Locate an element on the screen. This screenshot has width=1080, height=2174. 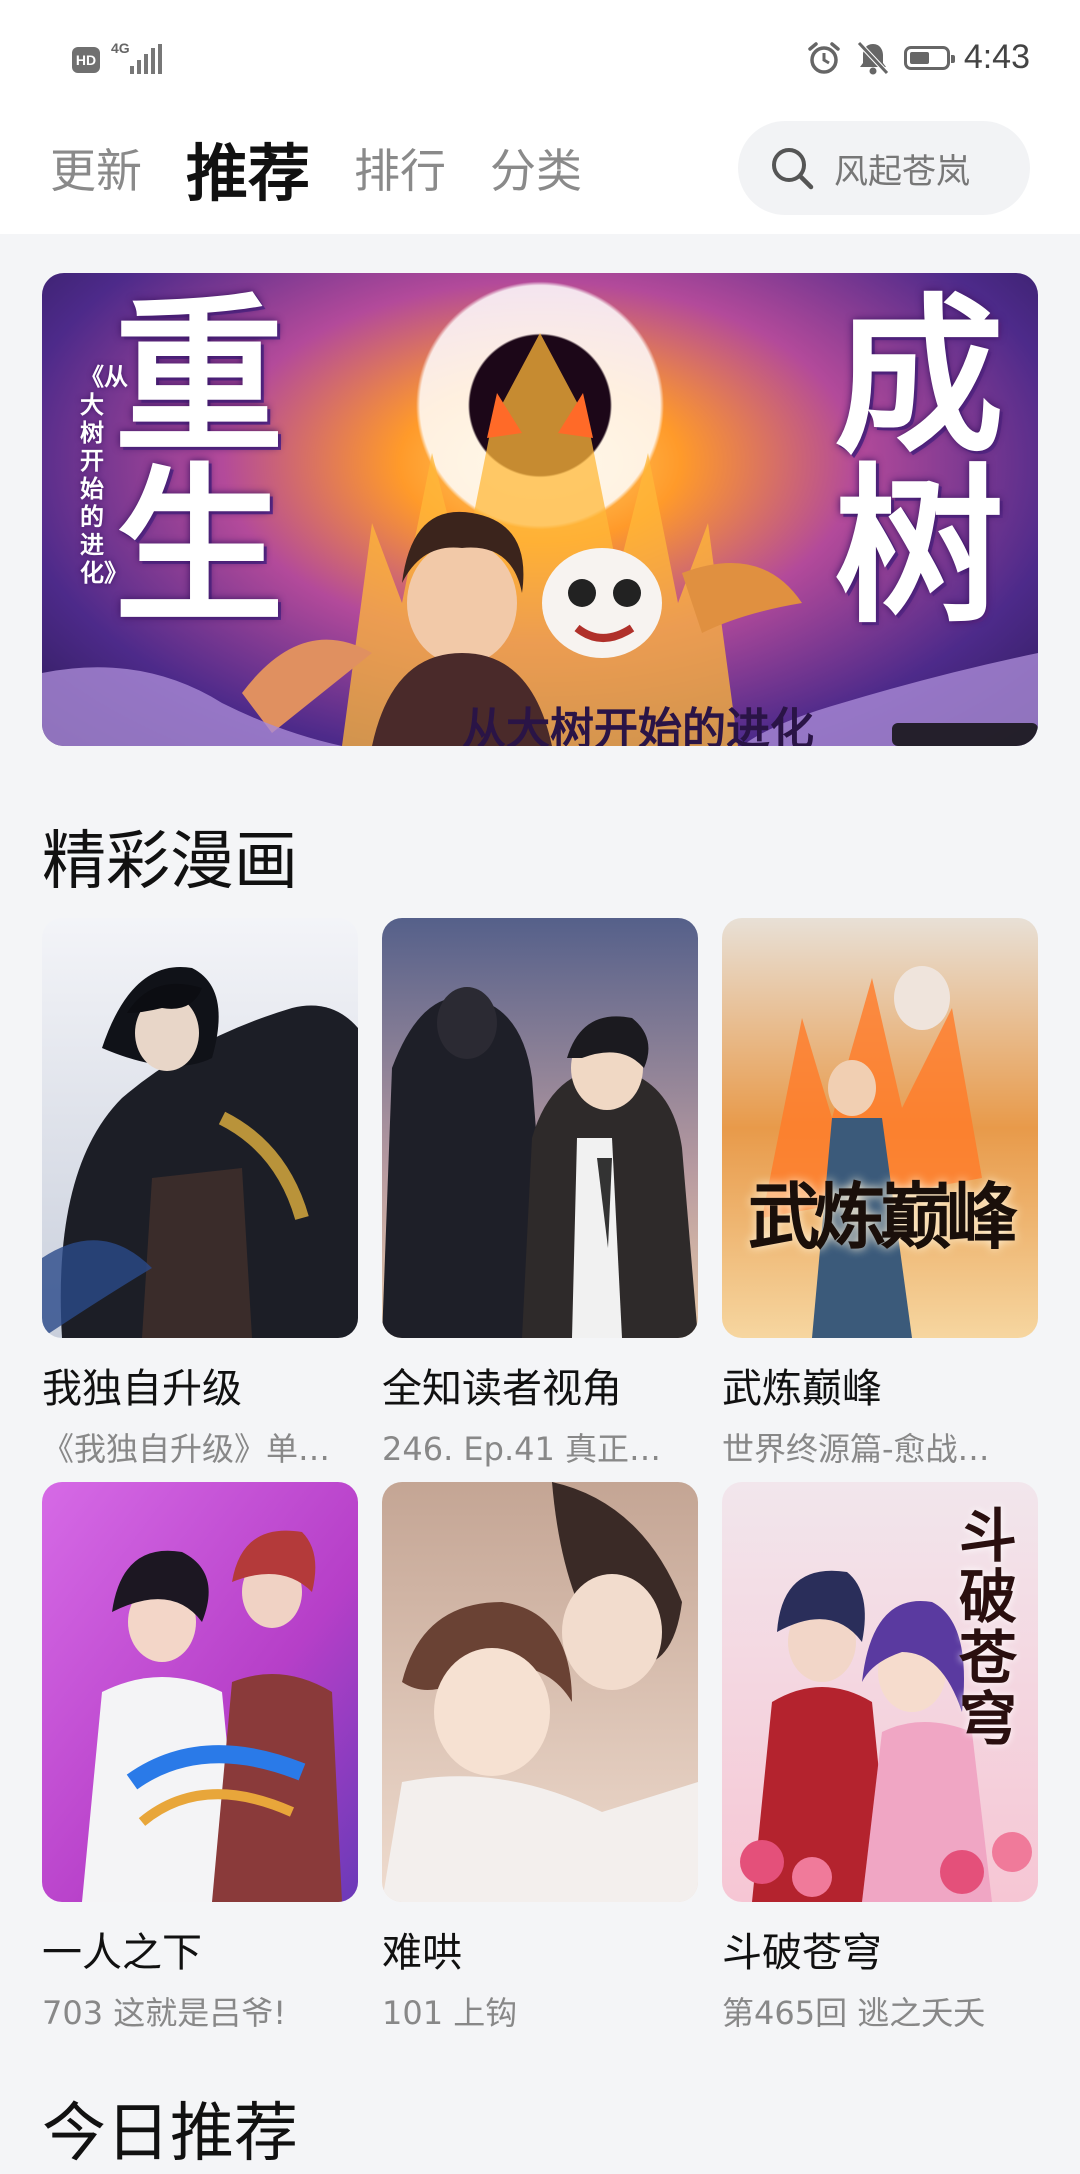
comic-card: 斗破苍穹 斗破苍穹 第465回 逃之夭夭 is located at coordinates (880, 1758).